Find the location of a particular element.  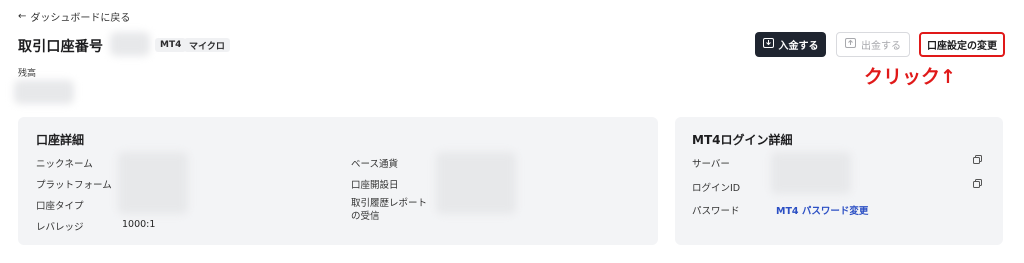

row-label-password: パスワード is located at coordinates (716, 211).